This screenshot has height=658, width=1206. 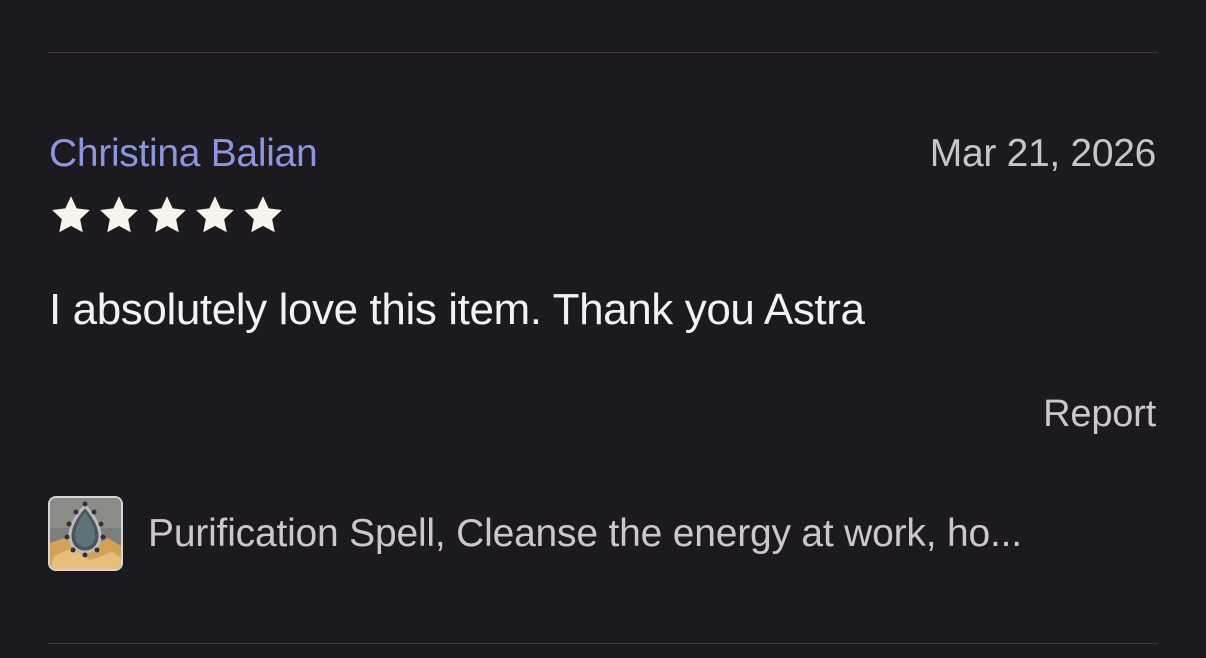 I want to click on report-button: Report, so click(x=1099, y=414).